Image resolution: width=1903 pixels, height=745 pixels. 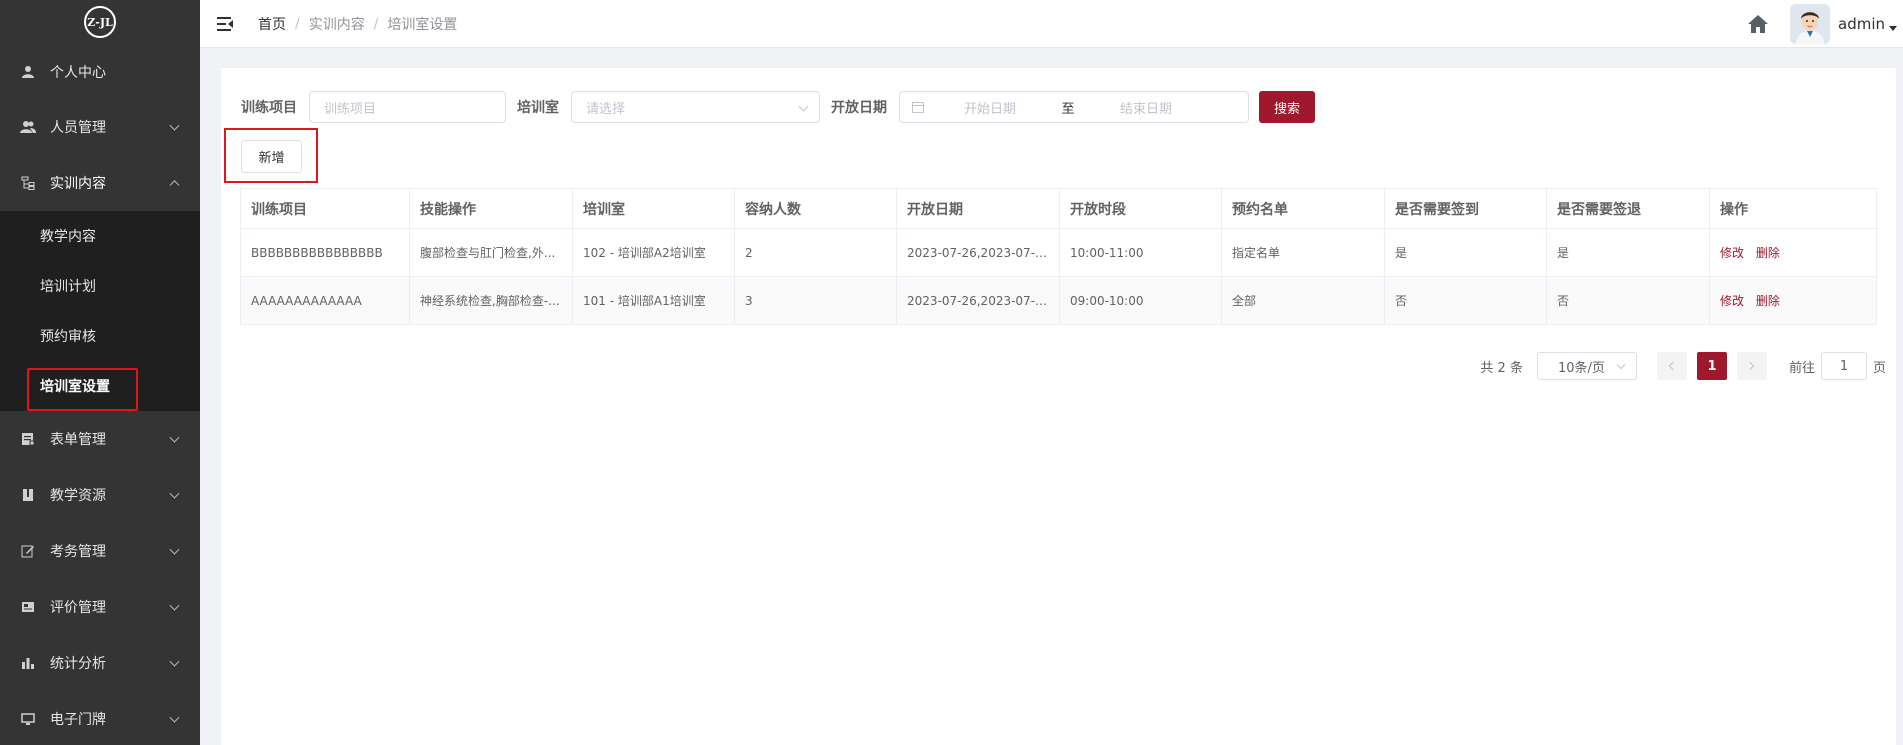 I want to click on sidebar-item-teaching-resources: 教学资源, so click(x=100, y=495).